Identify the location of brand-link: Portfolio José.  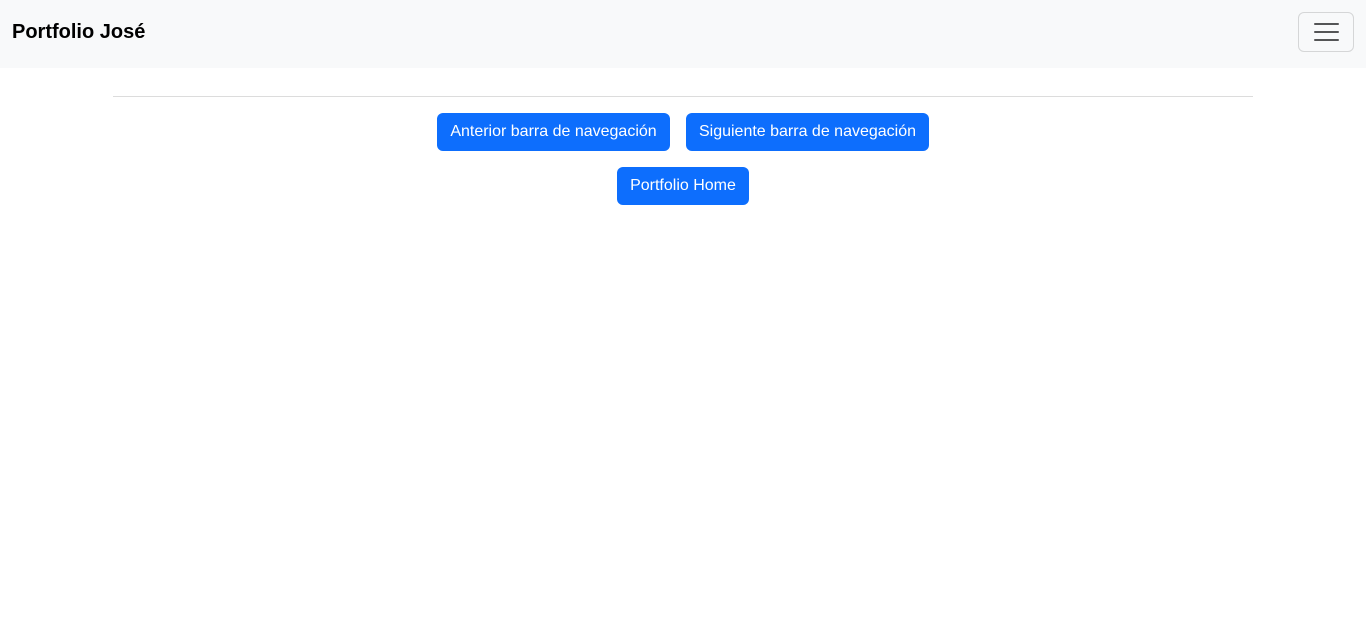
(78, 32).